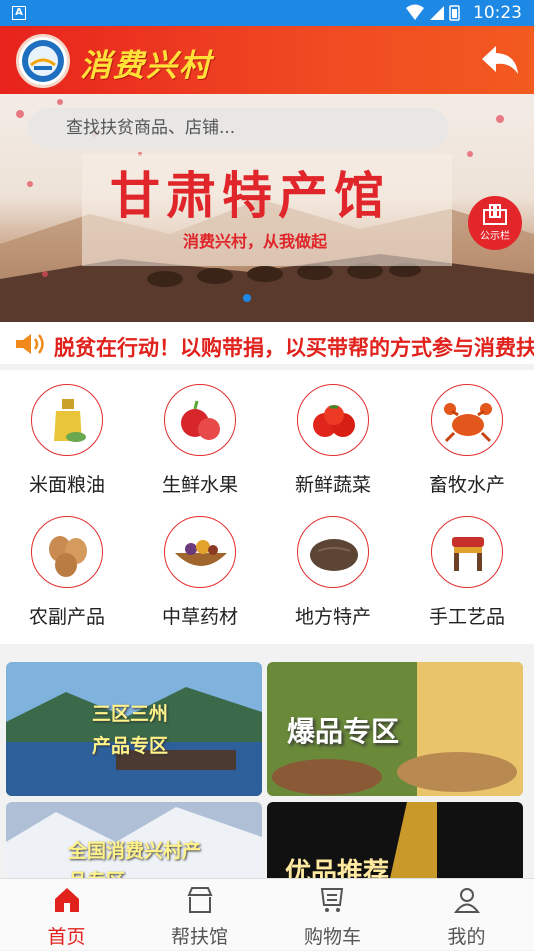  I want to click on back-arrow-icon, so click(500, 60).